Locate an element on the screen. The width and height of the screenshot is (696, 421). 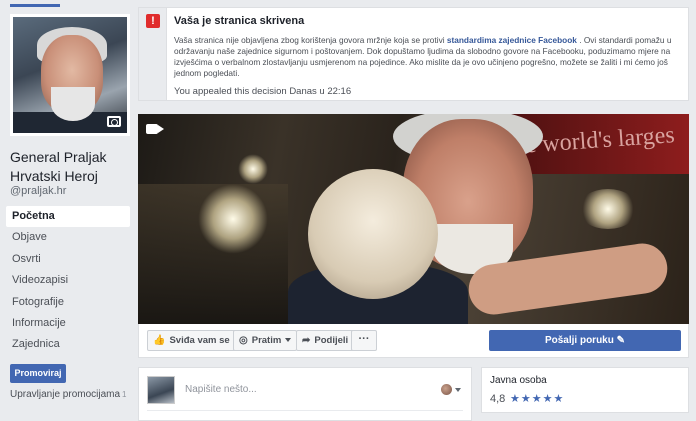
alert-title: Vaša je stranica skrivena is located at coordinates (239, 21).